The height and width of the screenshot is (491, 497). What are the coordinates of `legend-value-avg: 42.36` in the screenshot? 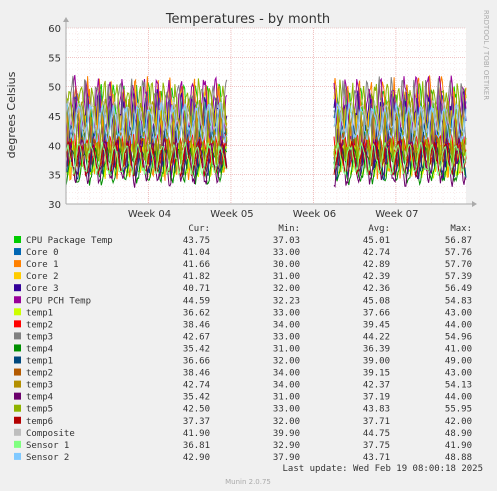 It's located at (376, 289).